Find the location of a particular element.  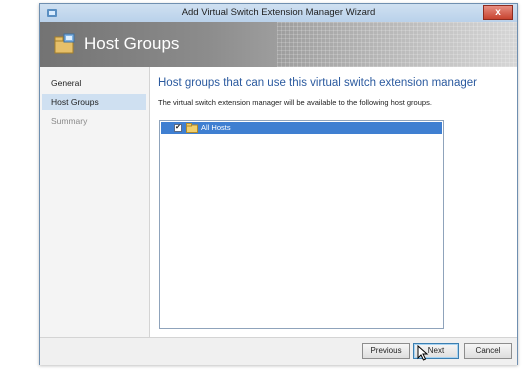

nav-item-general: General is located at coordinates (94, 83).